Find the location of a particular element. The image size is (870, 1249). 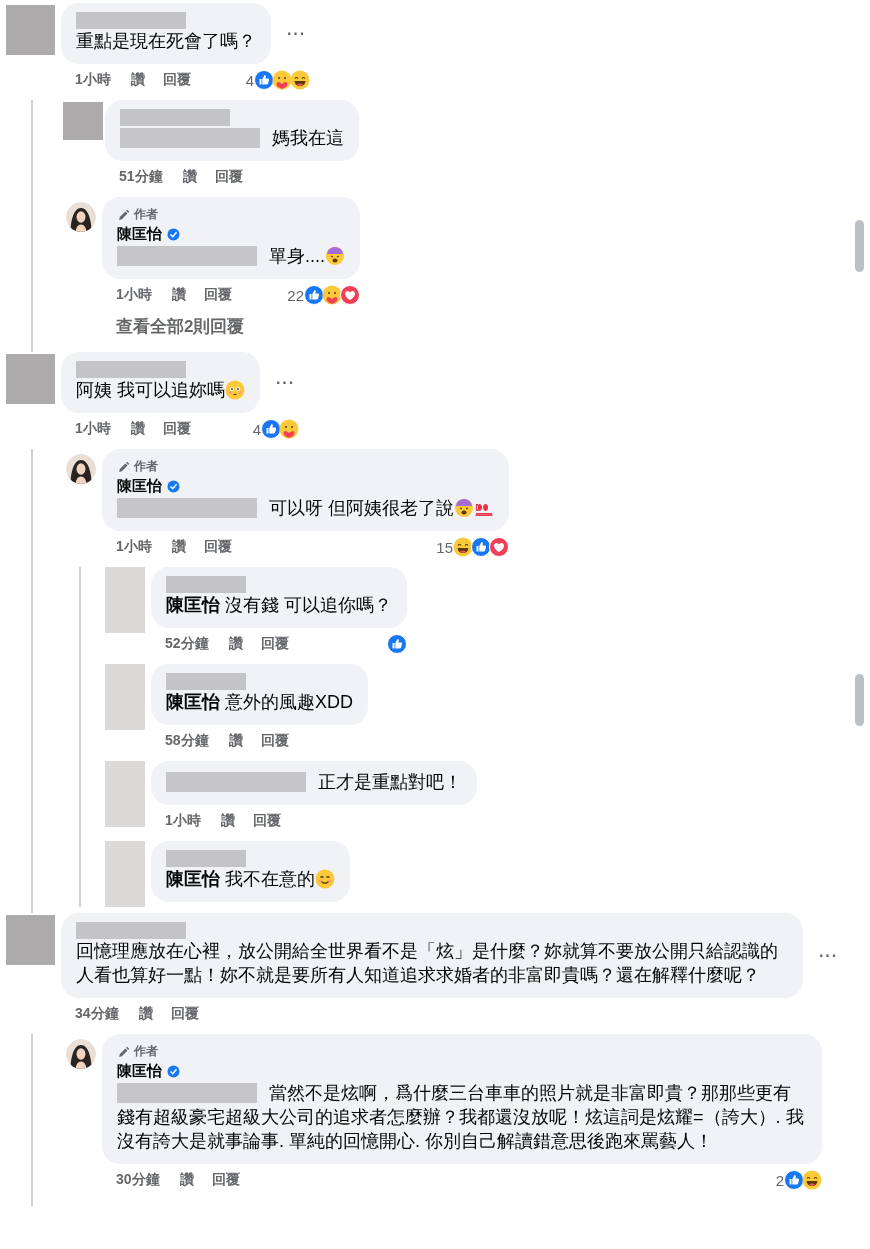

timestamp: 58分鐘 is located at coordinates (187, 741).